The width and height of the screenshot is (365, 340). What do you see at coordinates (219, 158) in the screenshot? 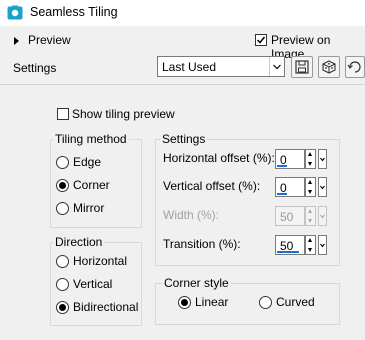
I see `horizontal-offset-label: Horizontal offset (%):` at bounding box center [219, 158].